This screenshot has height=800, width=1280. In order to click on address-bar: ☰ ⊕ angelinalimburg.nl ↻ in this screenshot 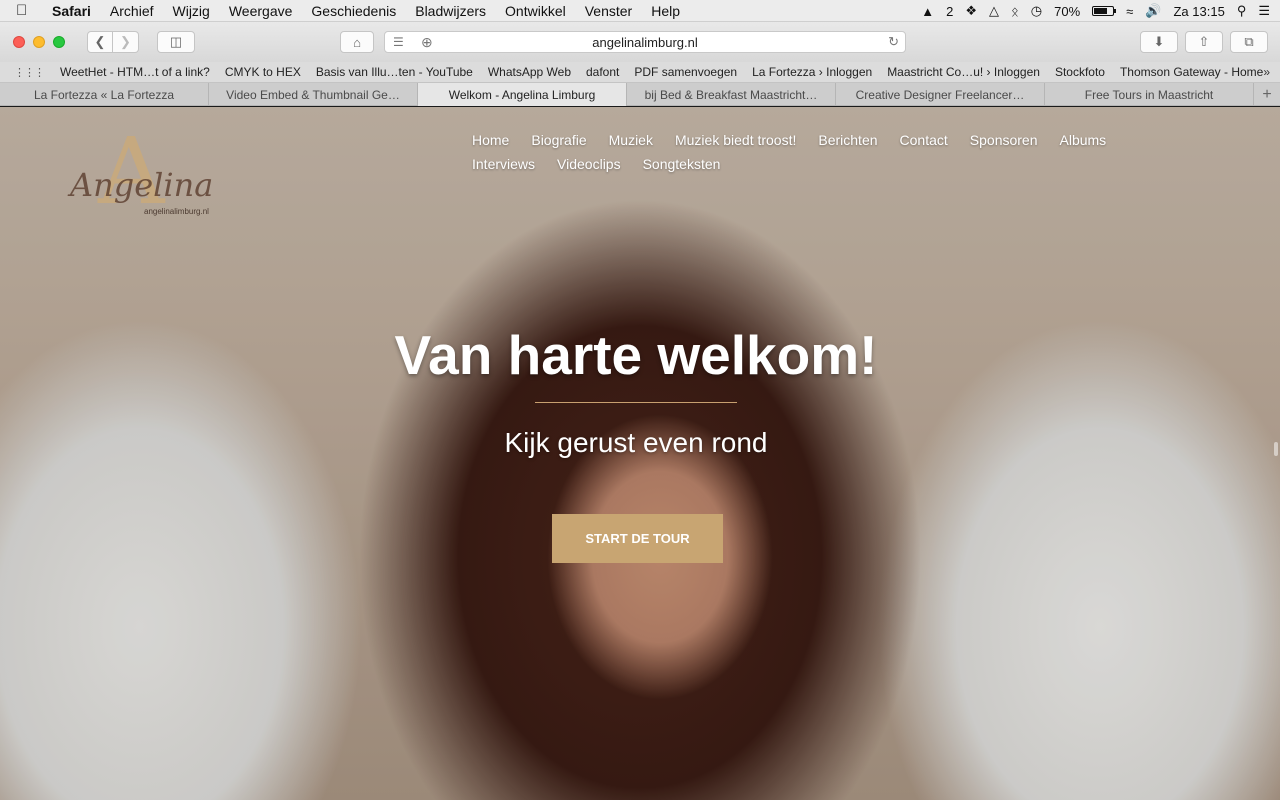, I will do `click(645, 42)`.